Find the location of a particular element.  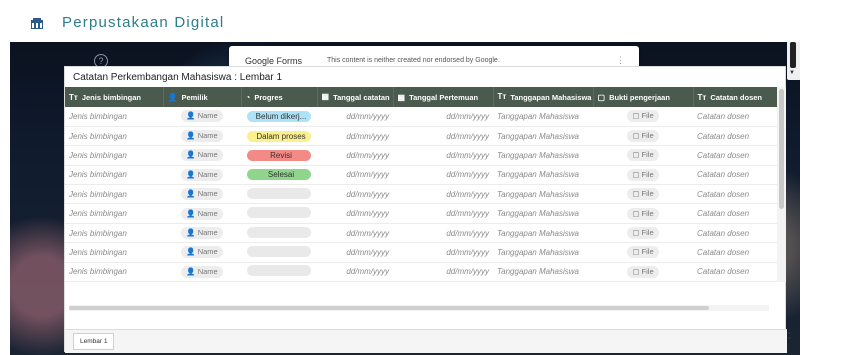

page-scroll-arrows: ▲ ▼ is located at coordinates (790, 339).